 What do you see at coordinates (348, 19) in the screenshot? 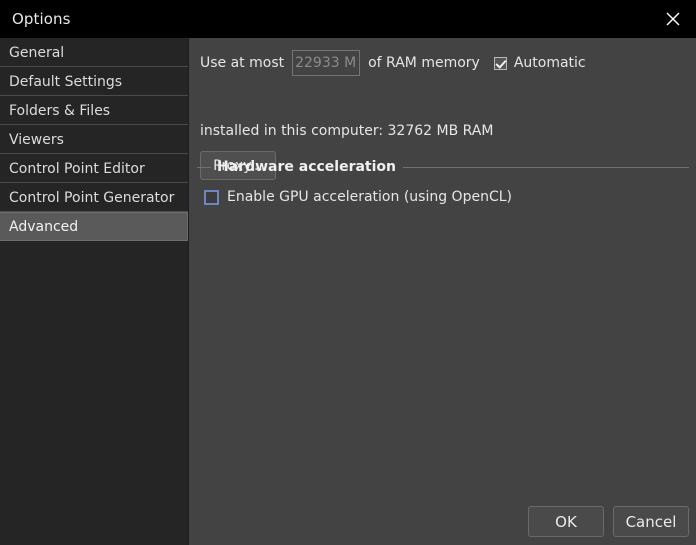
I see `title-bar: Options` at bounding box center [348, 19].